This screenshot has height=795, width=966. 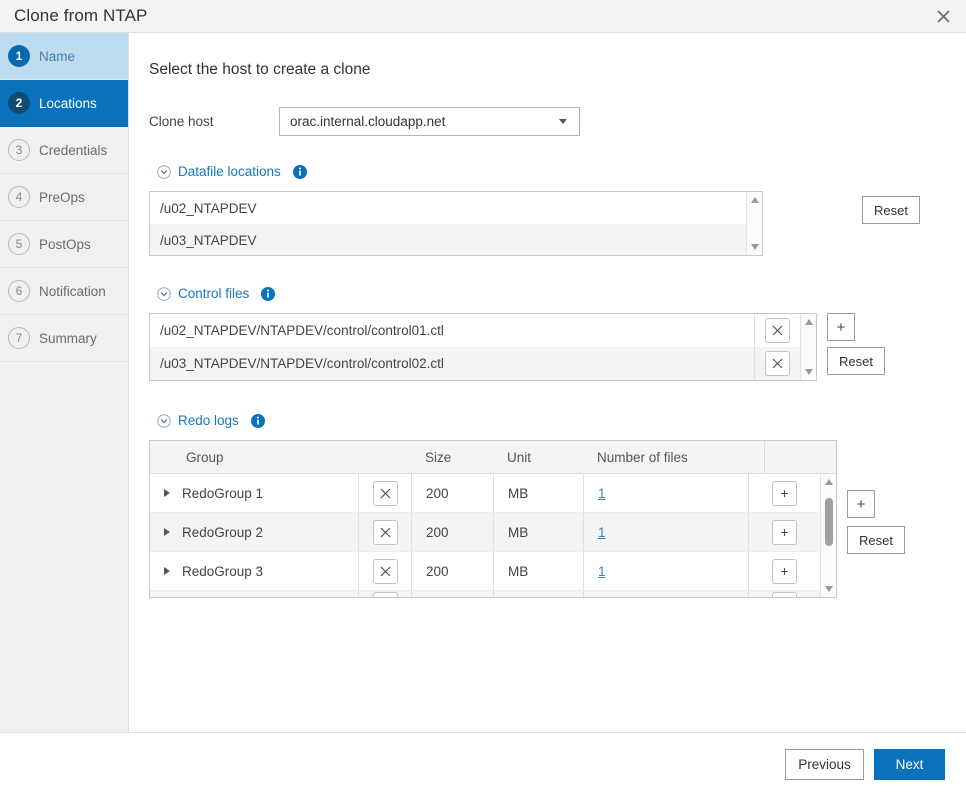 I want to click on control-files-add-button: +, so click(x=841, y=327).